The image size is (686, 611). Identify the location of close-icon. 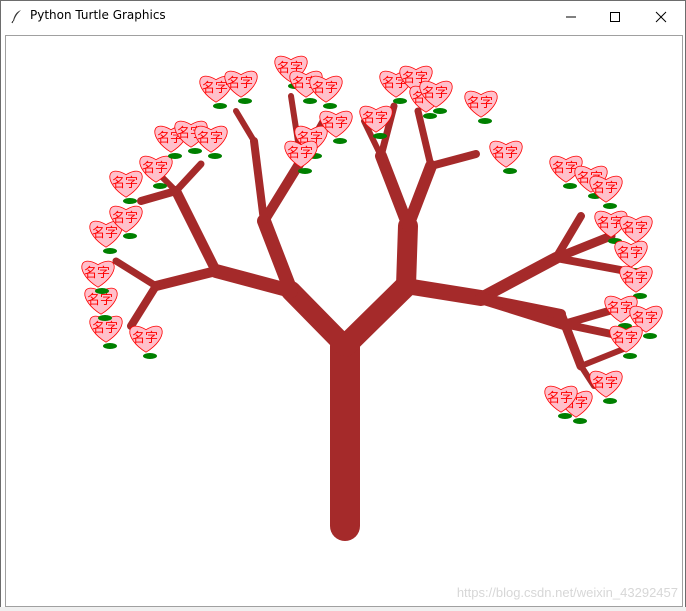
(661, 16).